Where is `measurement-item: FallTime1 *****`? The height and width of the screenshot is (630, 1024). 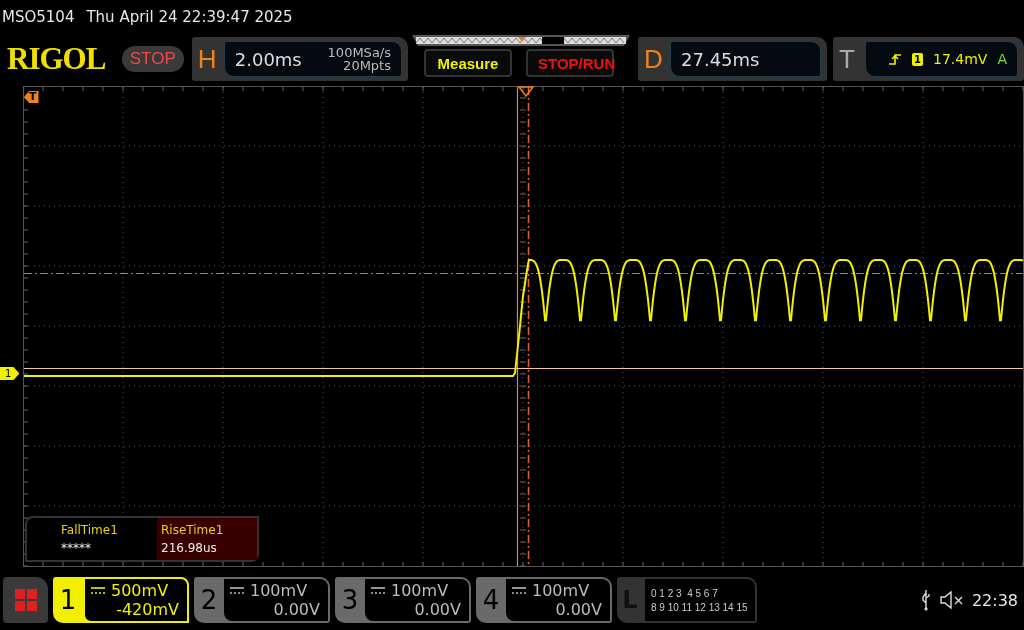
measurement-item: FallTime1 ***** is located at coordinates (107, 539).